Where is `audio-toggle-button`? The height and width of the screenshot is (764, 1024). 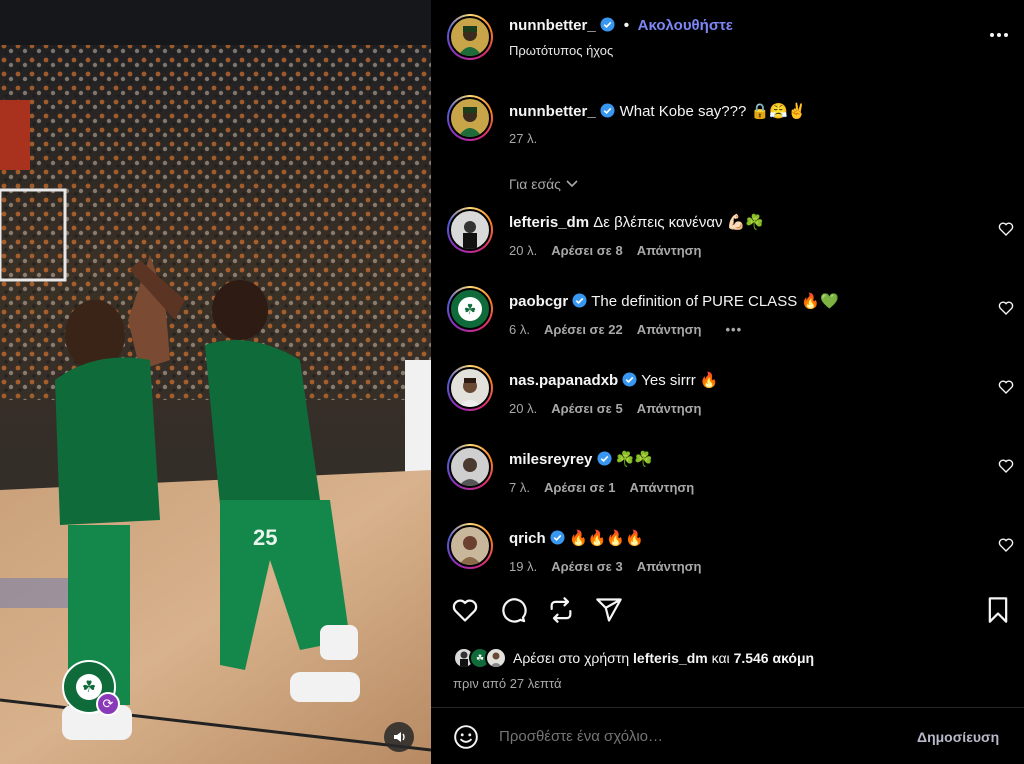
audio-toggle-button is located at coordinates (399, 737).